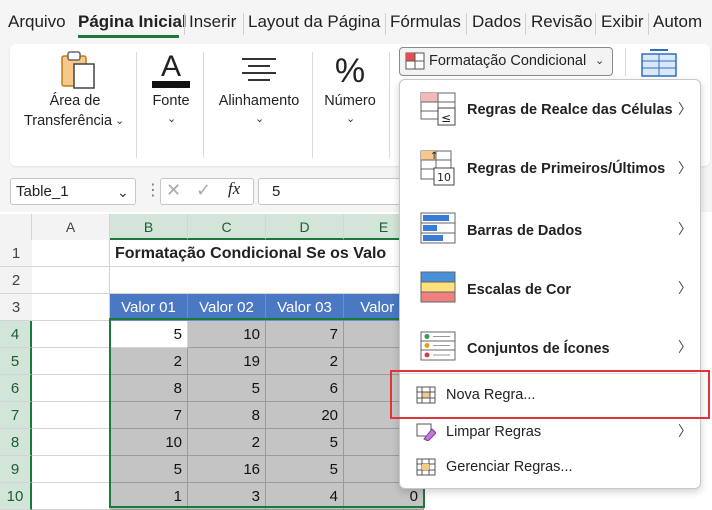 The image size is (712, 510). I want to click on select-all-corner, so click(16, 227).